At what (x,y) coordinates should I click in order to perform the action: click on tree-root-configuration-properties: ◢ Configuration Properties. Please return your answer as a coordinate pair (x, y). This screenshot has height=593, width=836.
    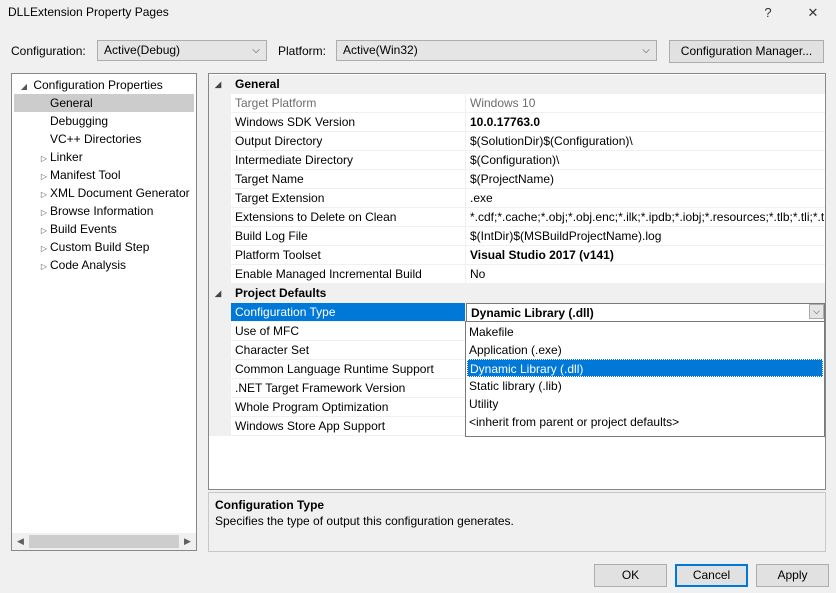
    Looking at the image, I should click on (90, 85).